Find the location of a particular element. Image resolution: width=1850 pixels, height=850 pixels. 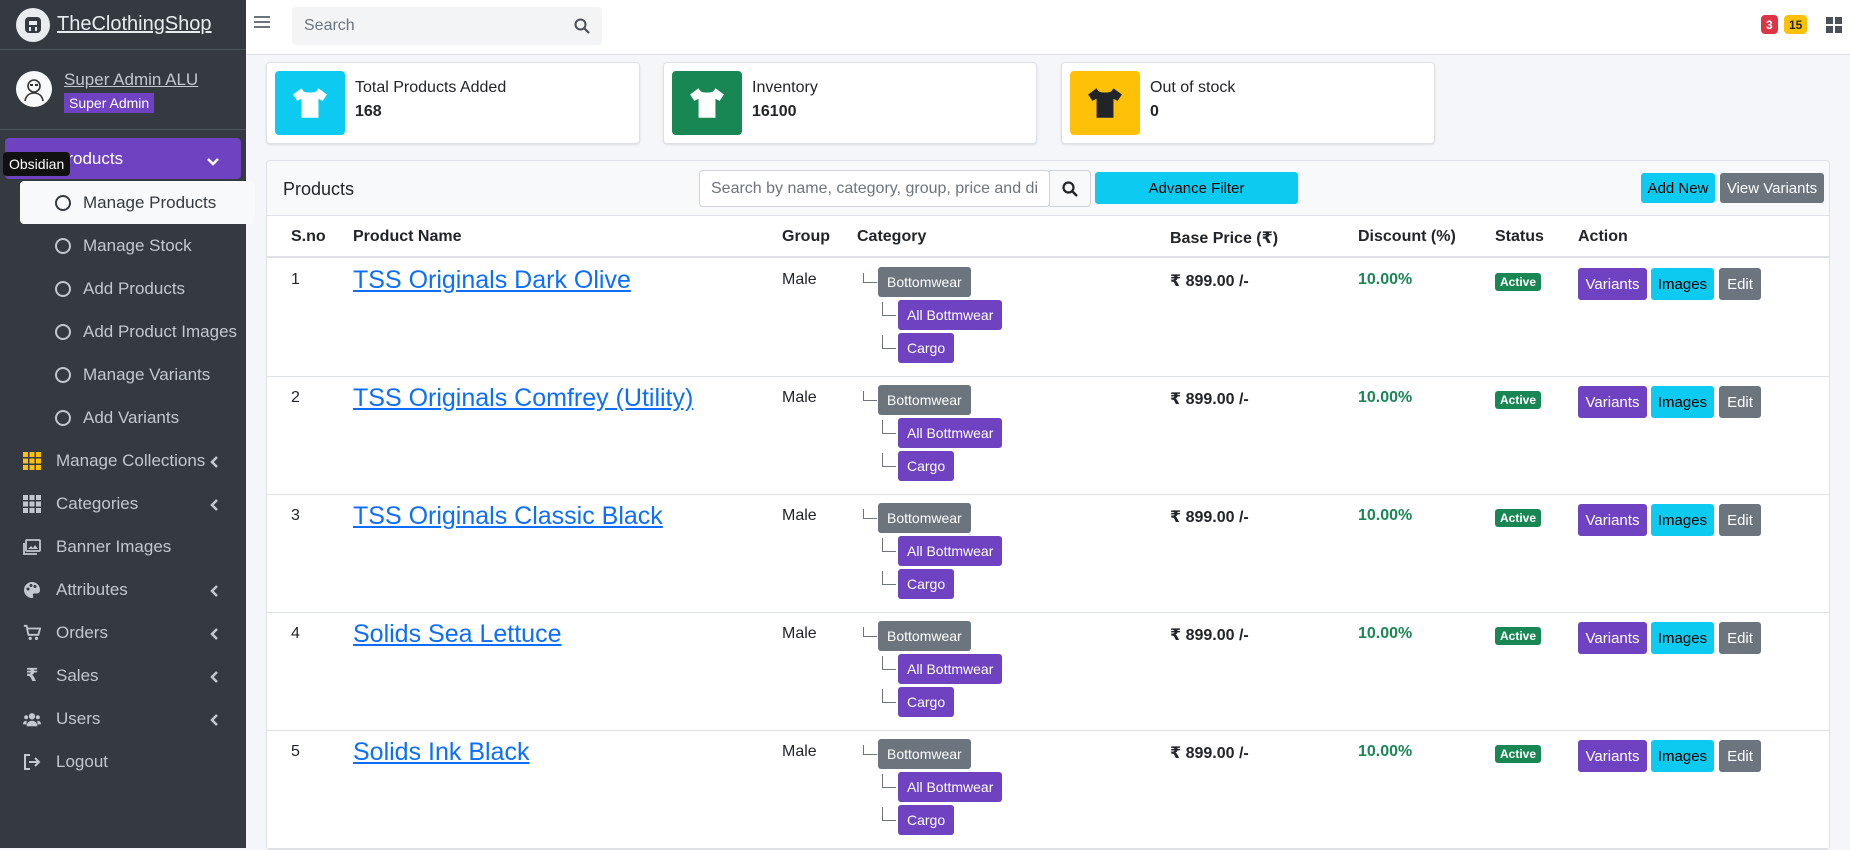

panel-title: Products is located at coordinates (319, 189).